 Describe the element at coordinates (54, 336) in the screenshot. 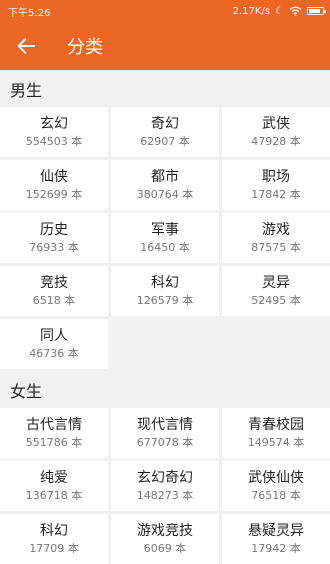

I see `category-name: 同人` at that location.